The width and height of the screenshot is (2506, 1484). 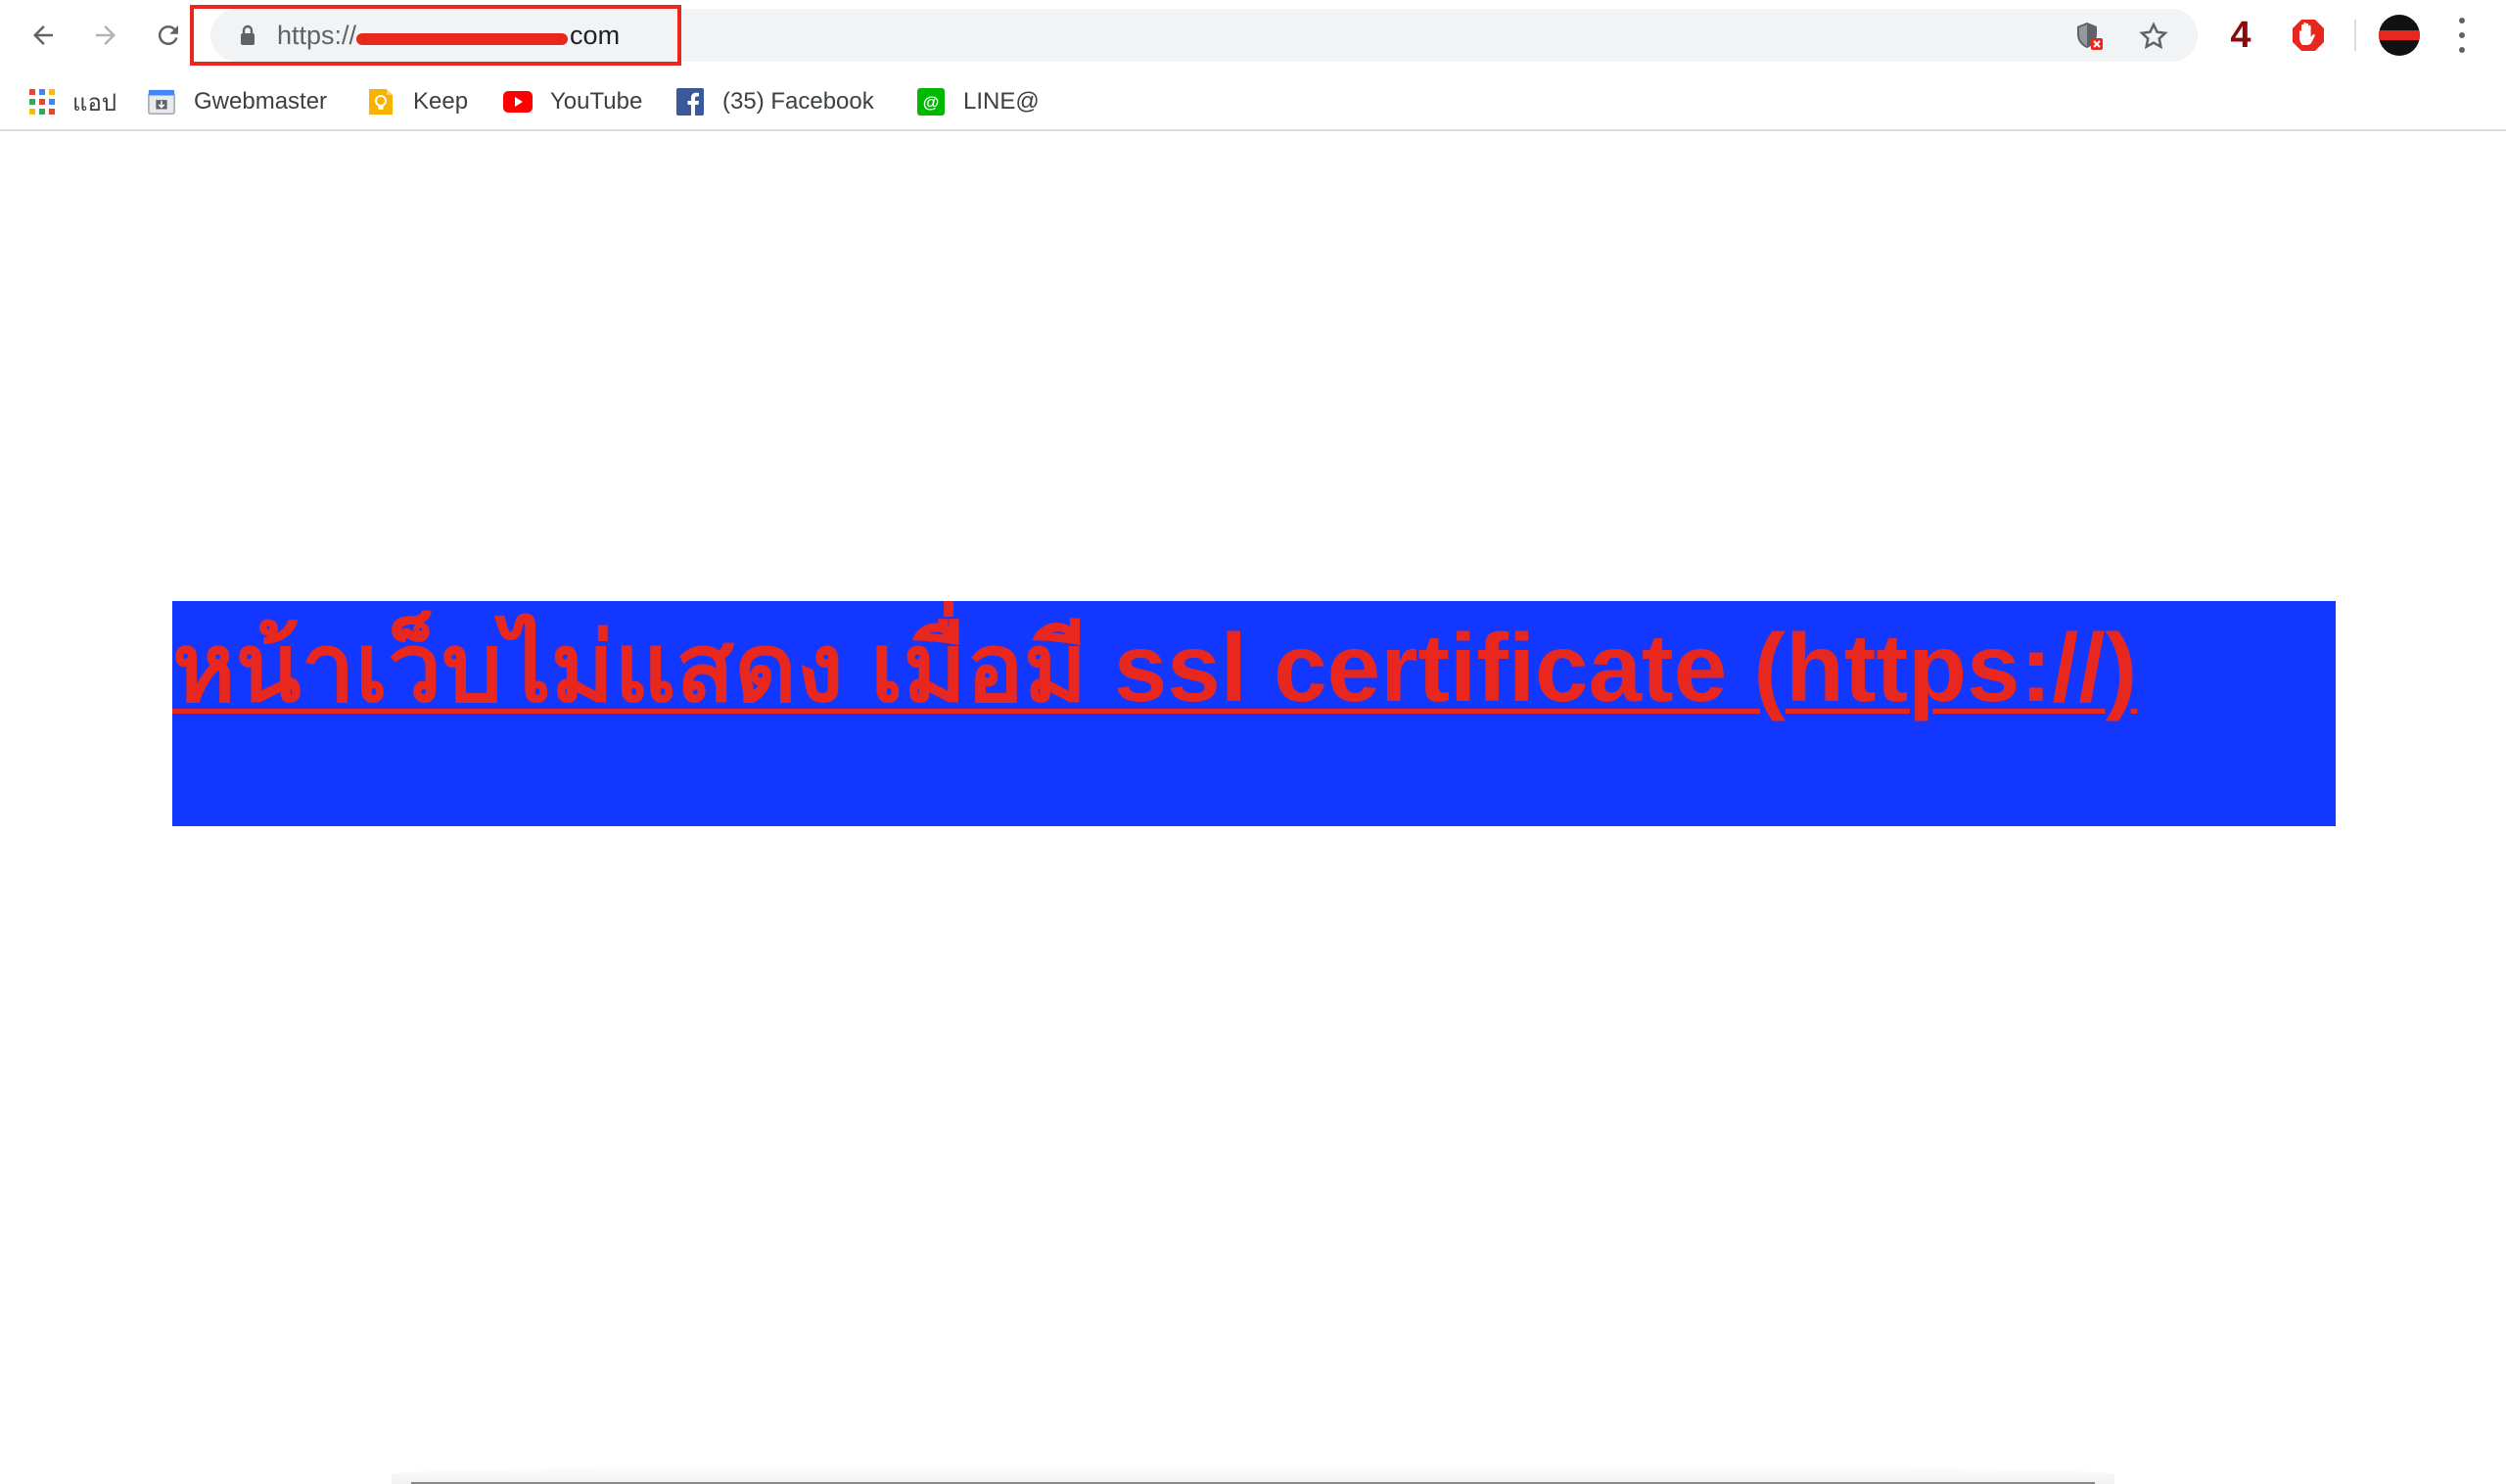 What do you see at coordinates (1253, 1474) in the screenshot?
I see `bottom-panel-shadow` at bounding box center [1253, 1474].